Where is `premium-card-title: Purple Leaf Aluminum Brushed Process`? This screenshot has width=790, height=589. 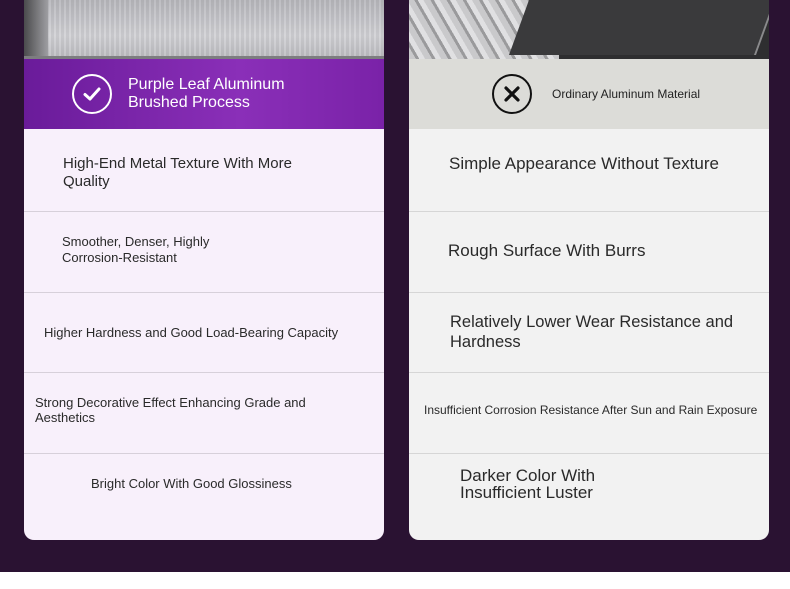
premium-card-title: Purple Leaf Aluminum Brushed Process is located at coordinates (206, 93).